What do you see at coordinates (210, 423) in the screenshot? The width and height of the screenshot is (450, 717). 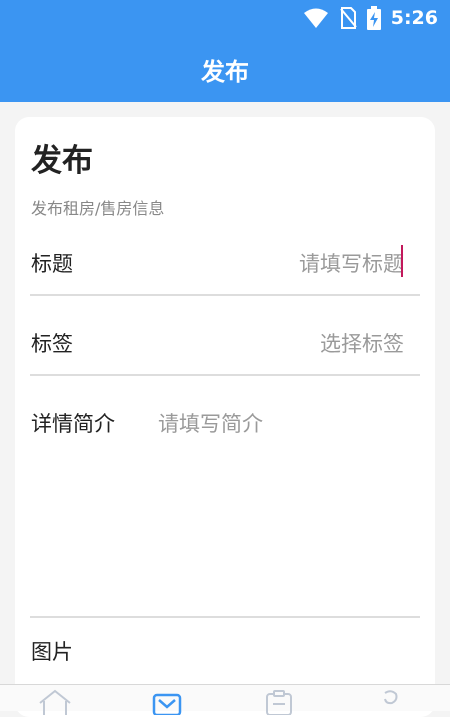 I see `detail-textarea: 请填写简介` at bounding box center [210, 423].